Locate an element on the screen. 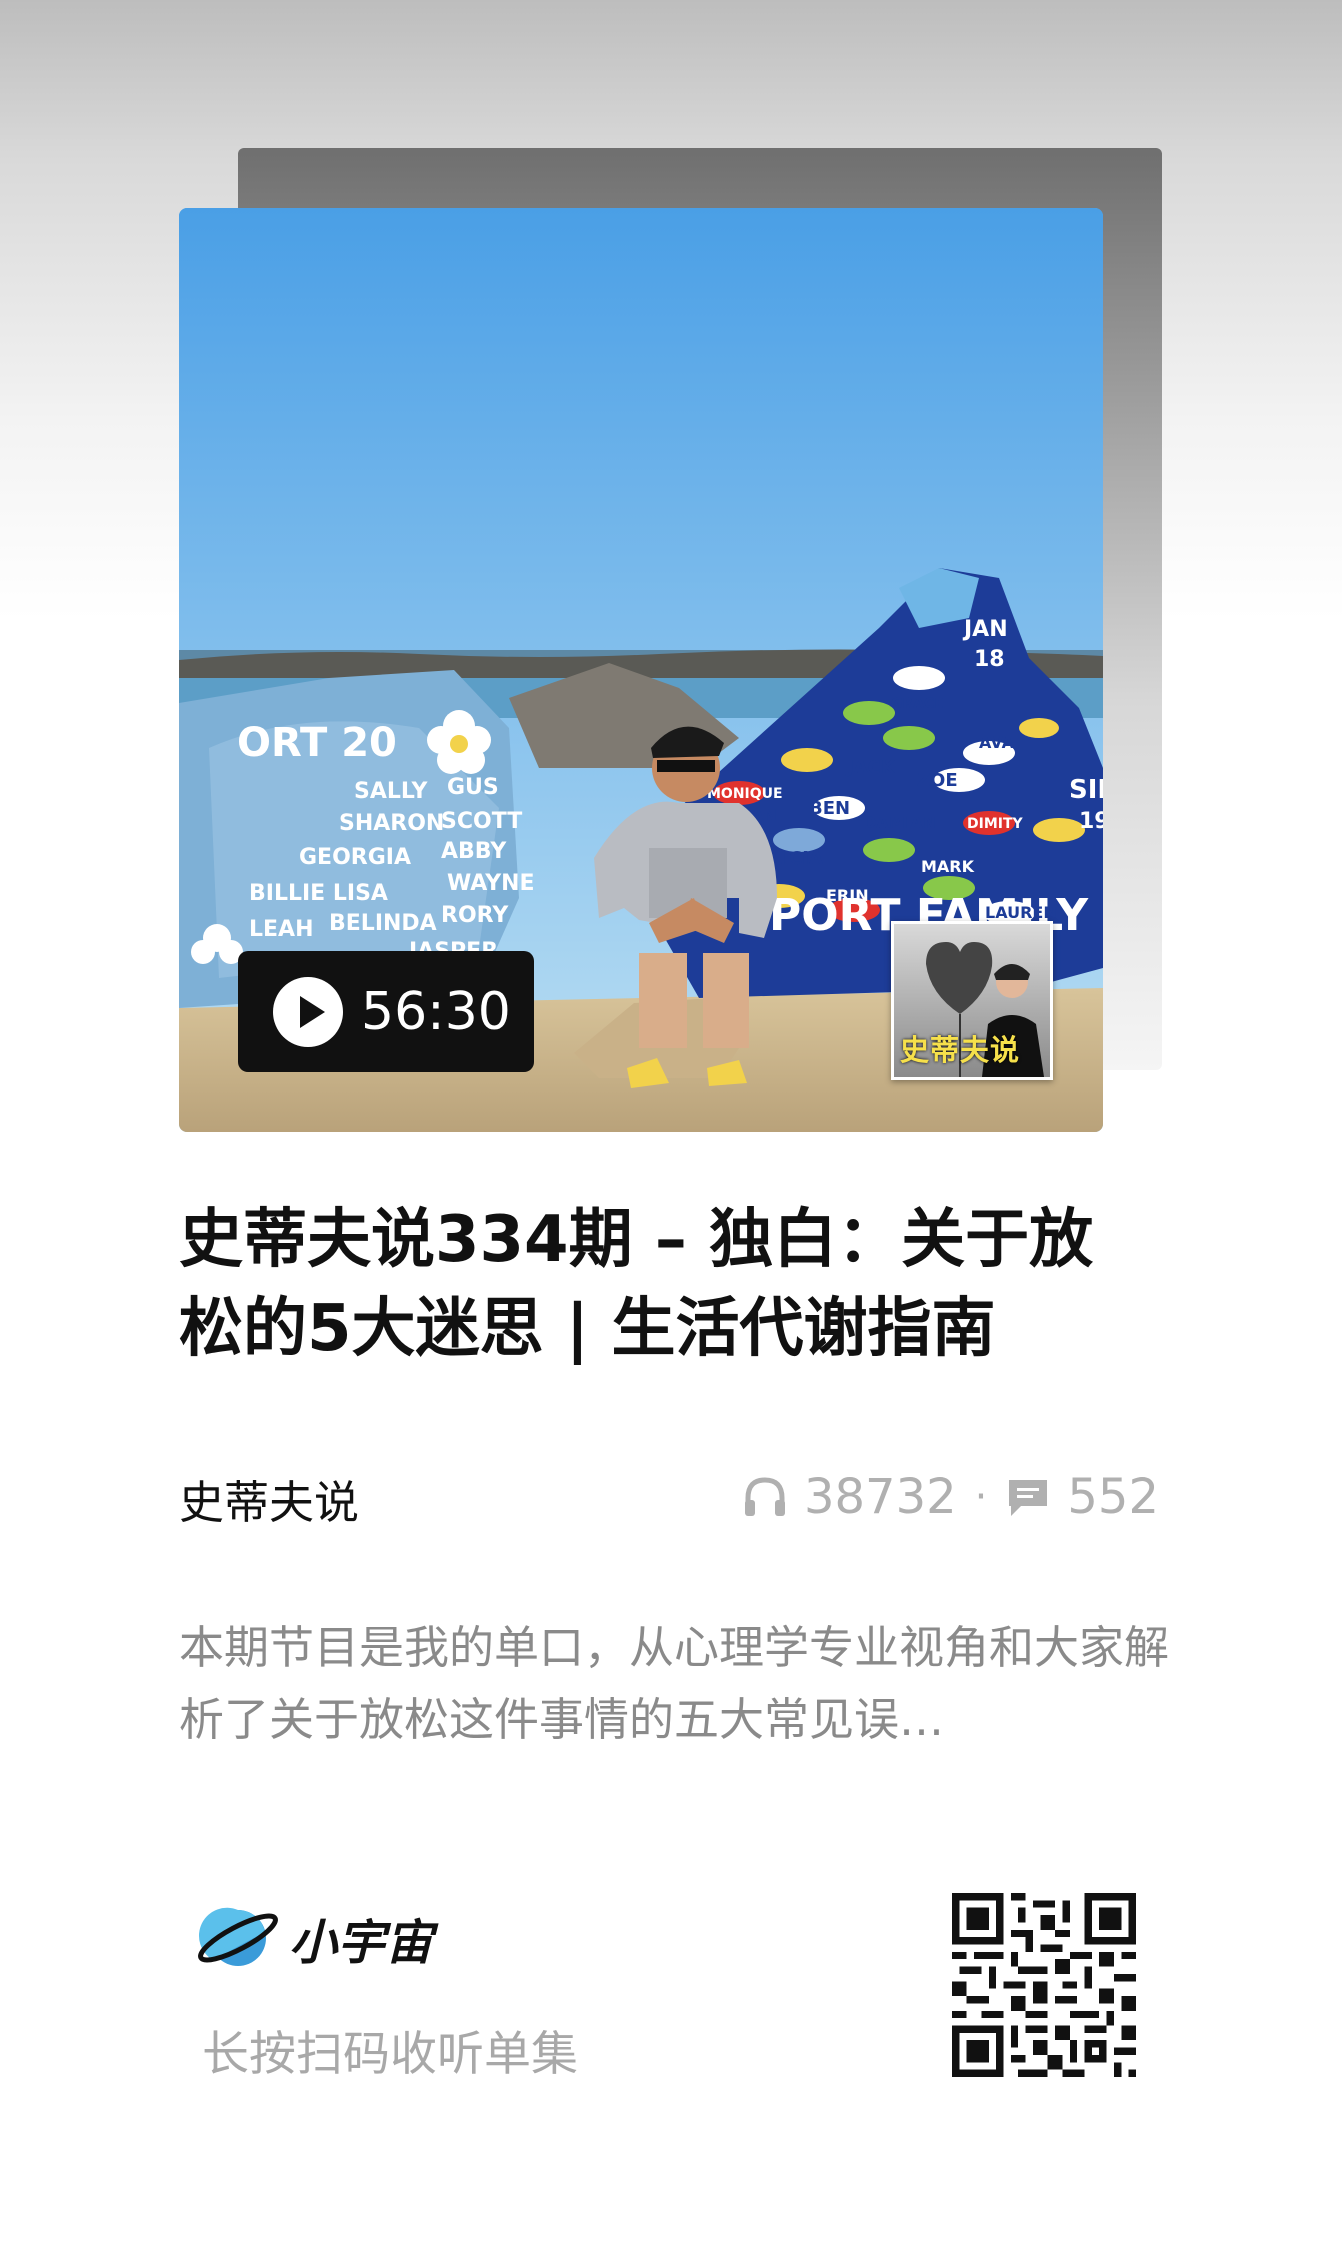 This screenshot has width=1342, height=2245. thumbnail-label: 史蒂夫说 is located at coordinates (960, 1050).